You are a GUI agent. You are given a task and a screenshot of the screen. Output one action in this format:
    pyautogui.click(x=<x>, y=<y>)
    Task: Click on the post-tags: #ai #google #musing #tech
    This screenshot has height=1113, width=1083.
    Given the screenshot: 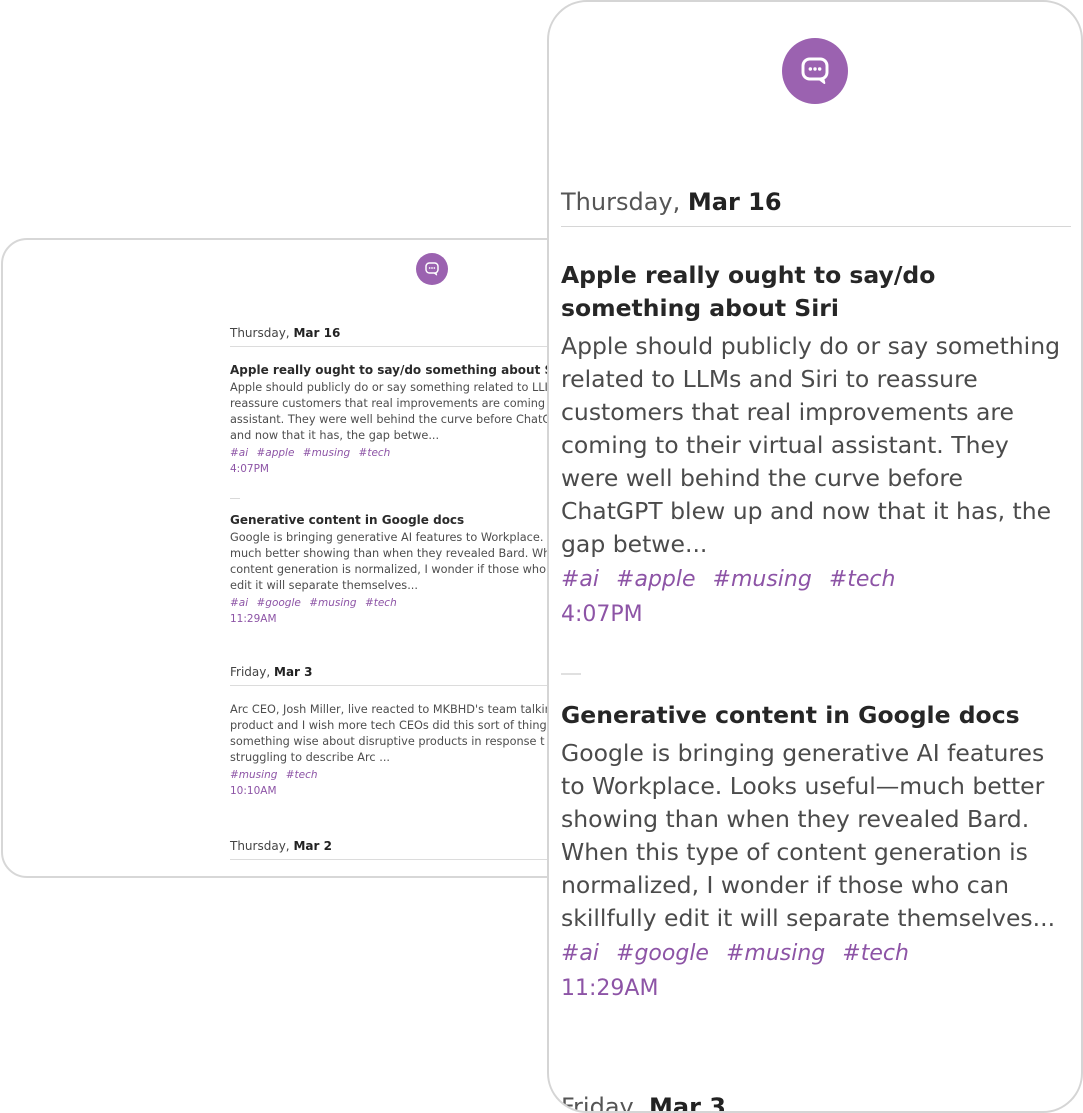 What is the action you would take?
    pyautogui.click(x=816, y=953)
    